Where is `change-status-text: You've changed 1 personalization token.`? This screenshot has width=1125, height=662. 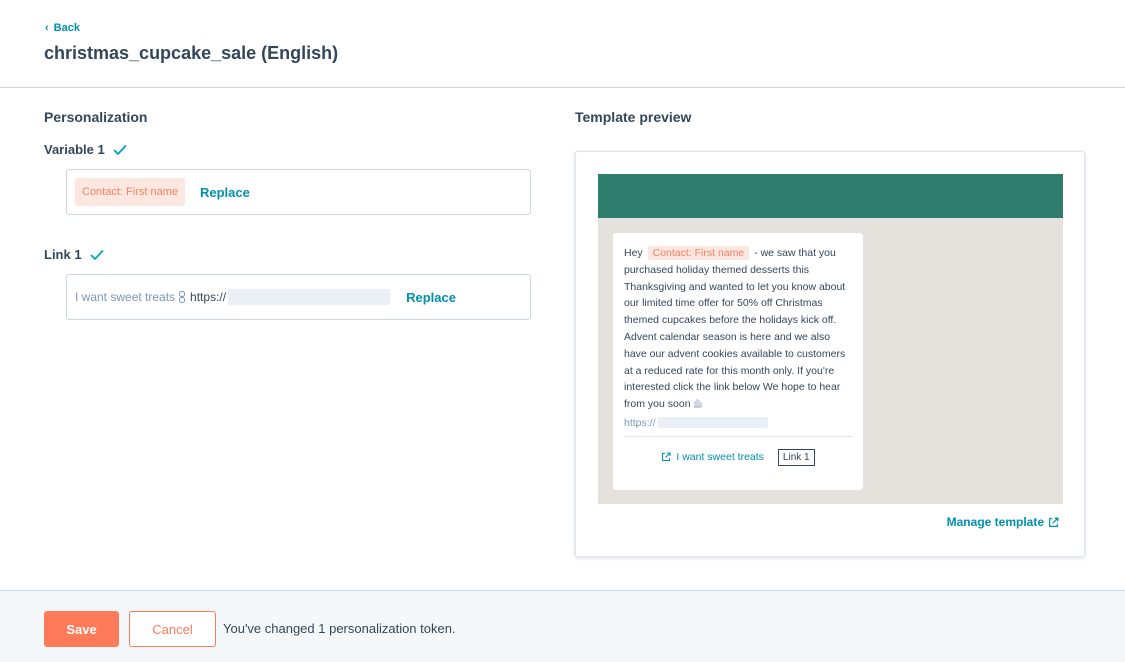
change-status-text: You've changed 1 personalization token. is located at coordinates (339, 628).